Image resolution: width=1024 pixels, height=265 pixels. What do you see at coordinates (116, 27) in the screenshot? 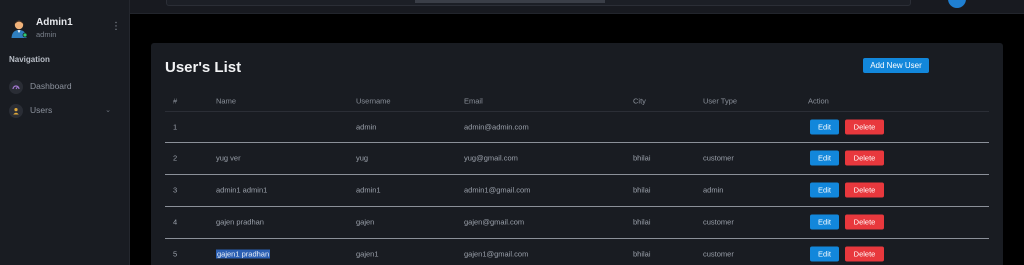
I see `more-options-icon: ⋮` at bounding box center [116, 27].